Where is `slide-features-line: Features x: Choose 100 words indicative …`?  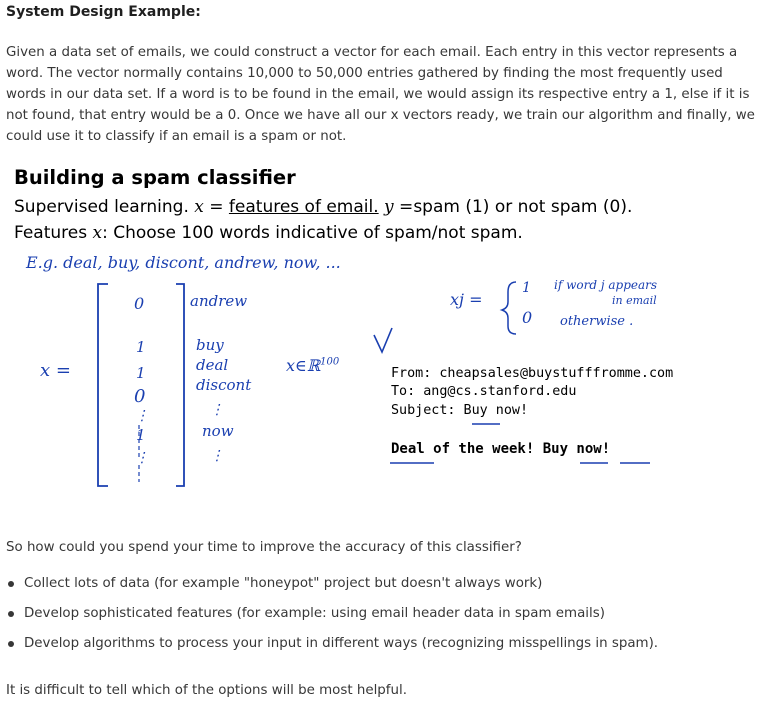 slide-features-line: Features x: Choose 100 words indicative … is located at coordinates (268, 233).